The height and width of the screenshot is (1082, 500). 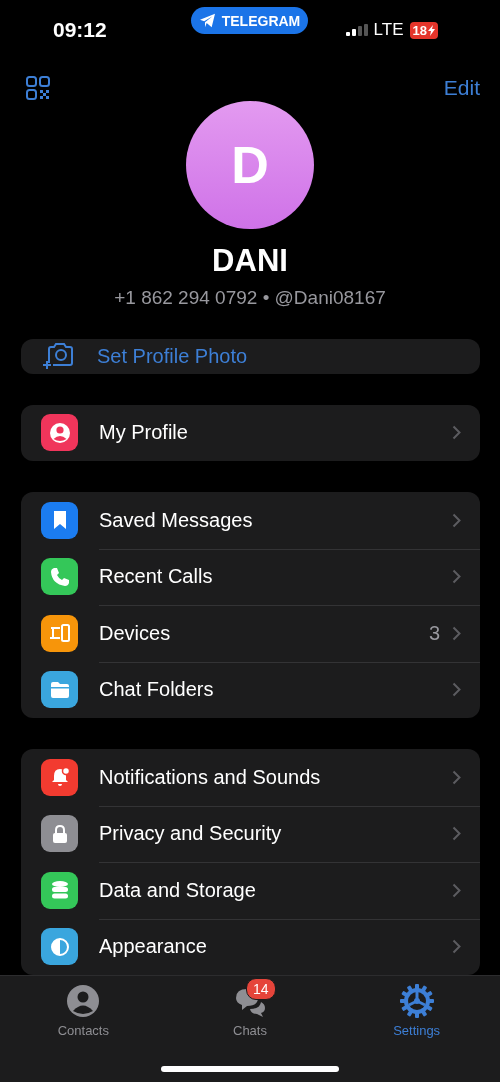 I want to click on edit-button: Edit, so click(x=461, y=88).